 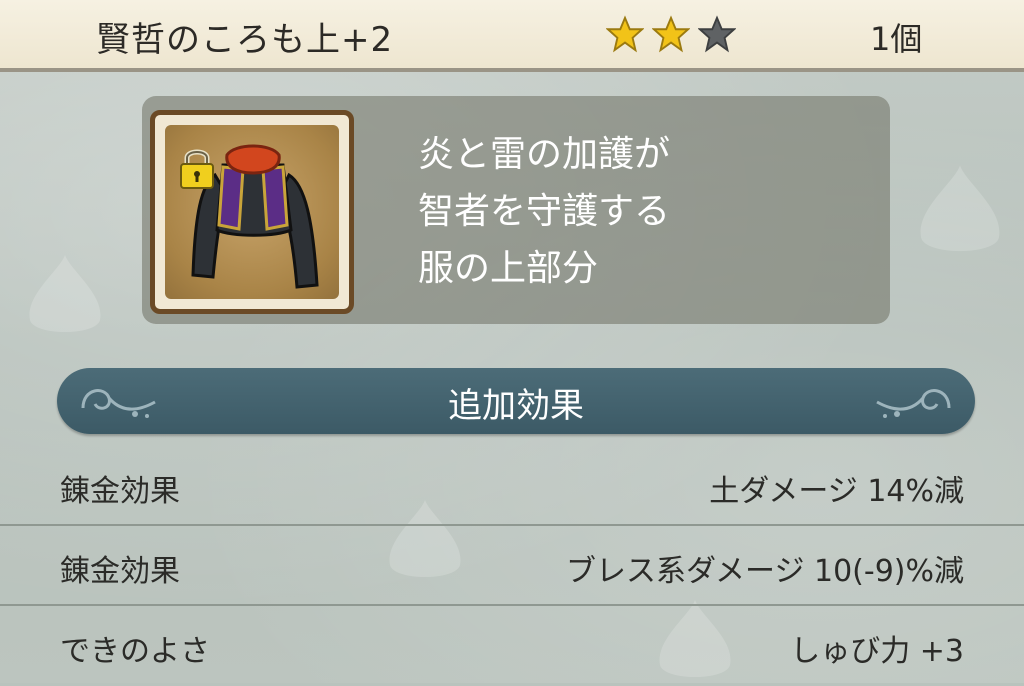 I want to click on effect-value: しゅび力 +3, so click(x=877, y=651).